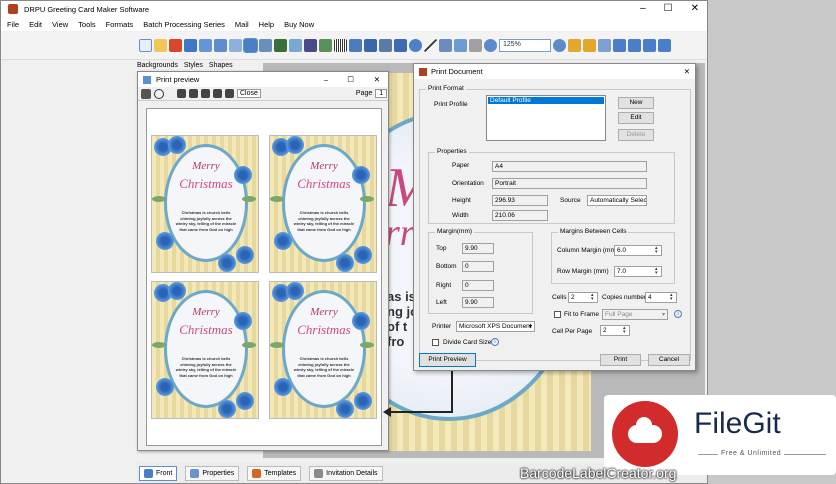  Describe the element at coordinates (280, 45) in the screenshot. I see `text-icon` at that location.